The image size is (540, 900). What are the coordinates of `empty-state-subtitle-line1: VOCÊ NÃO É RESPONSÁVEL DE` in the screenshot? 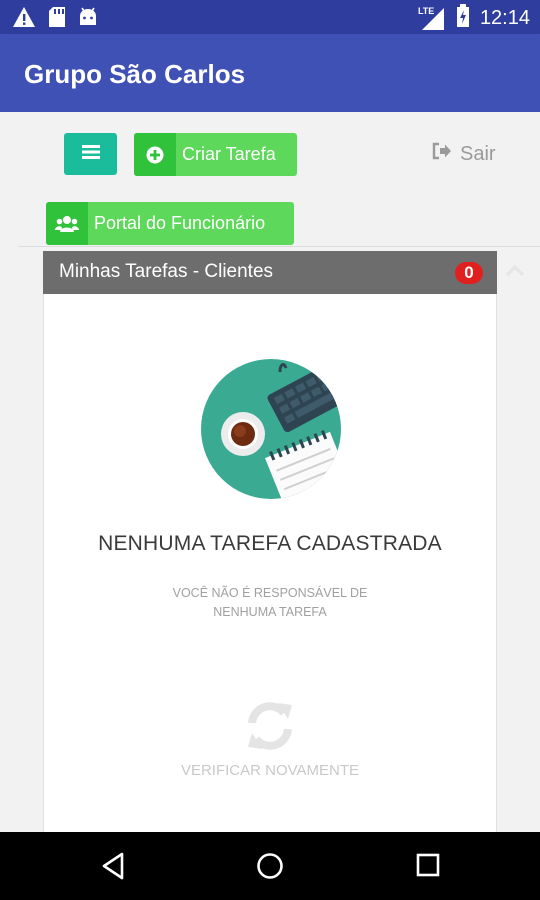 It's located at (270, 593).